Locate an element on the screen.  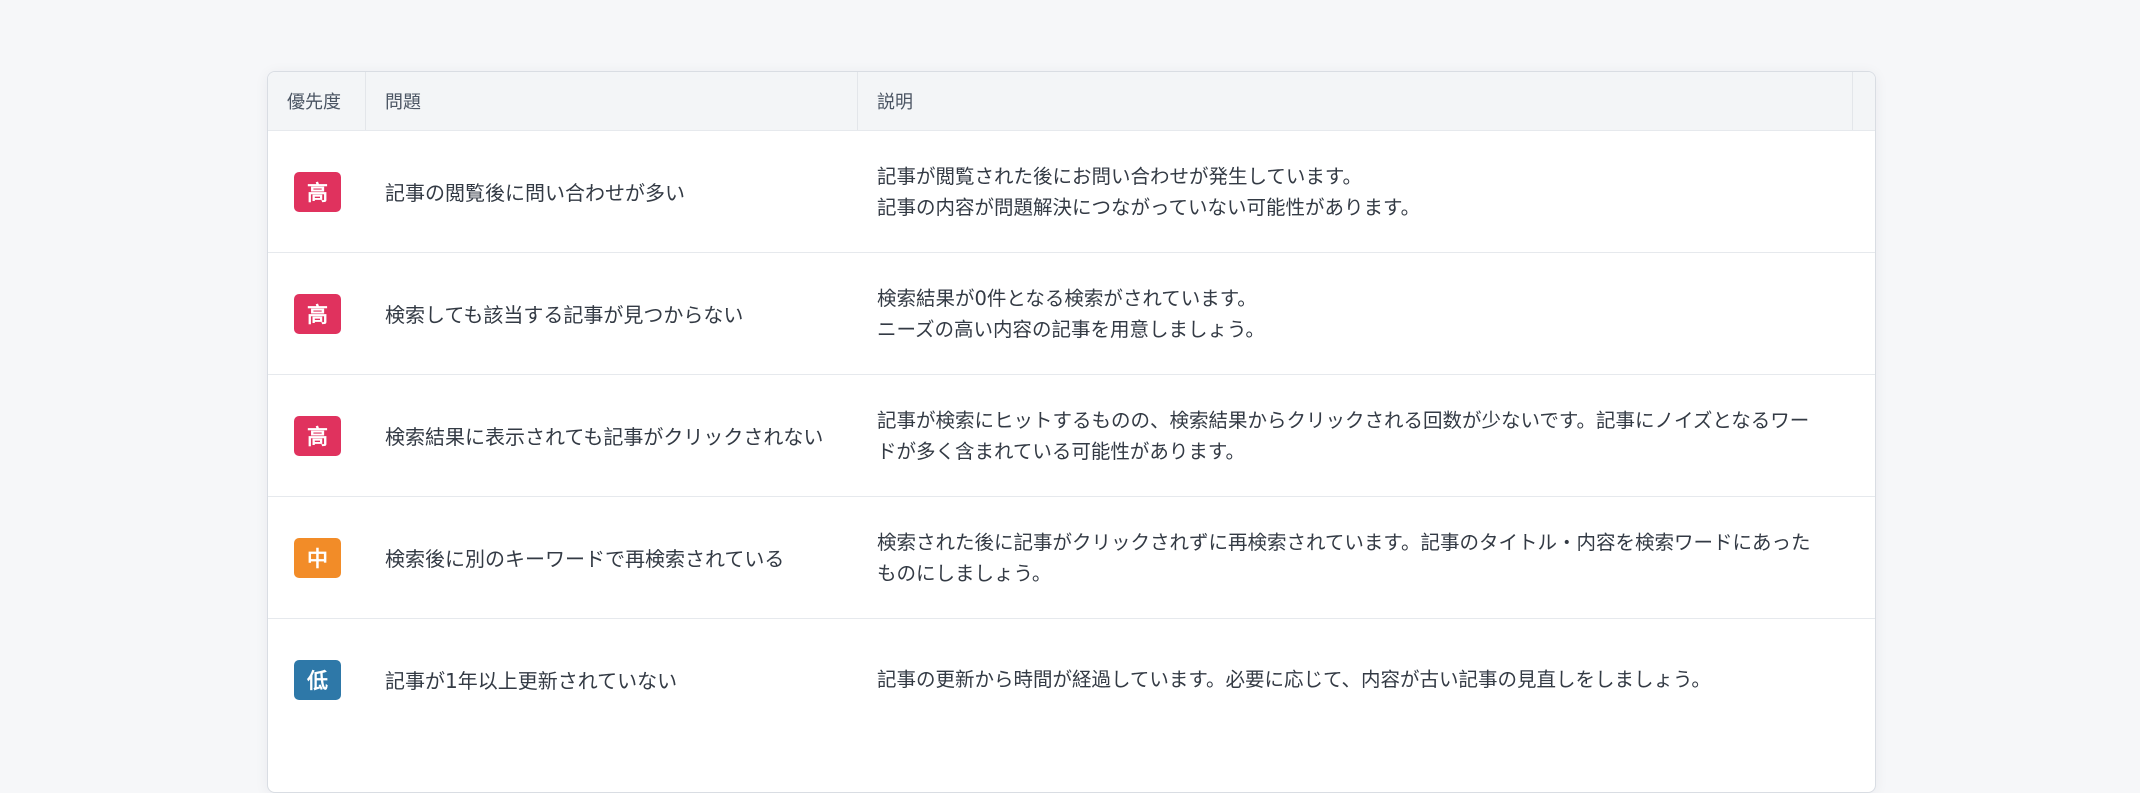
issue-text: 記事が1年以上更新されていない is located at coordinates (531, 681).